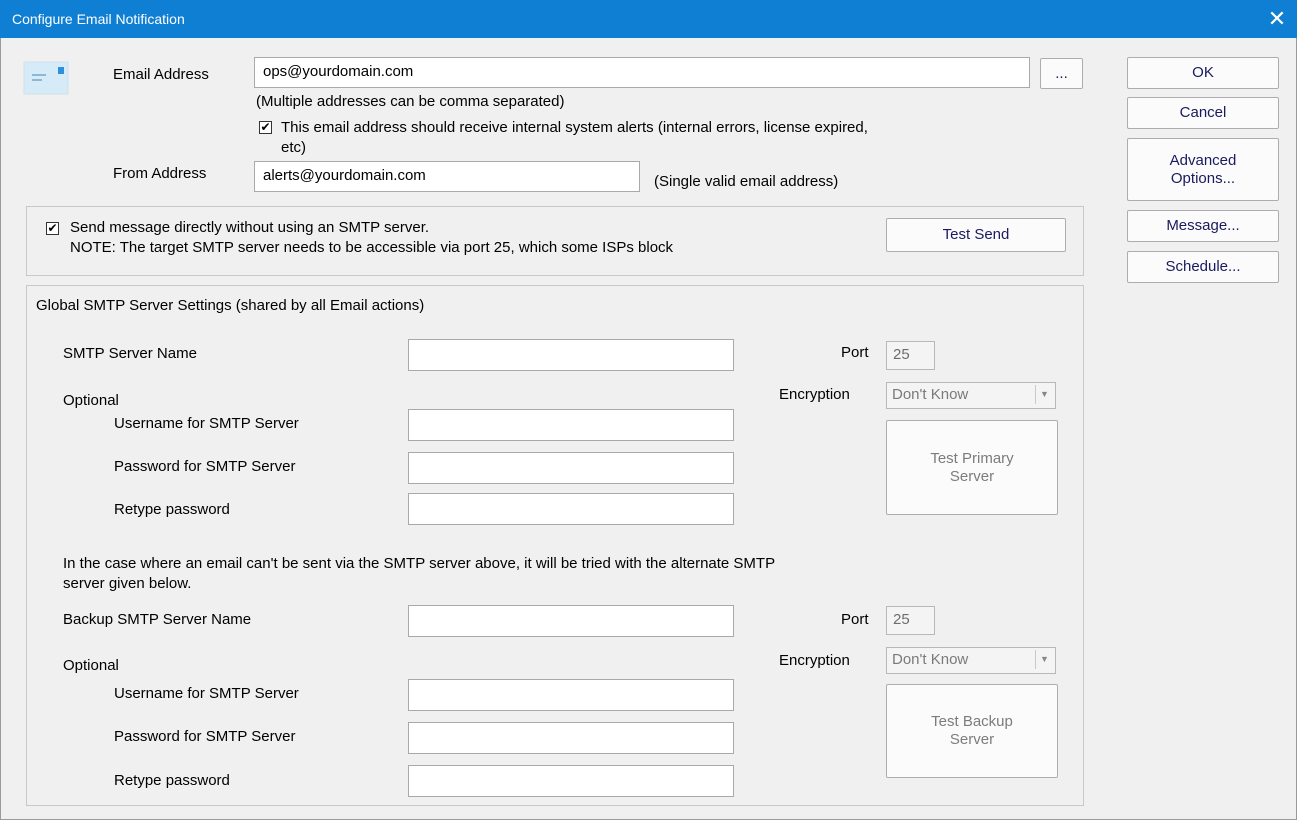  I want to click on backup-username-label: Username for SMTP Server, so click(206, 693).